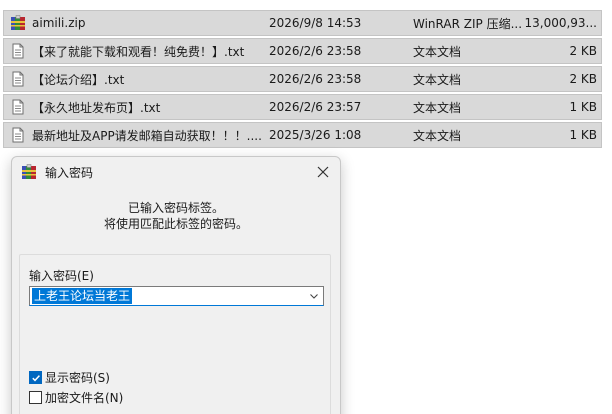 The image size is (612, 414). I want to click on show-password-option: 显示密码(S), so click(69, 377).